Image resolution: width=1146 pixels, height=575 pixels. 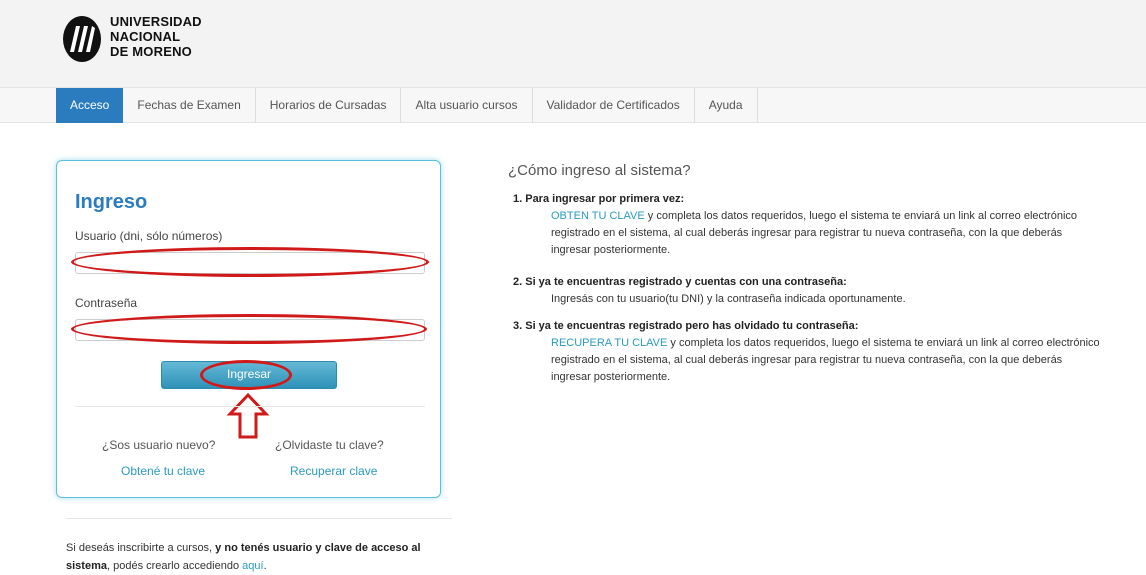 I want to click on how-to-login-title: ¿Cómo ingreso al sistema?, so click(x=599, y=170).